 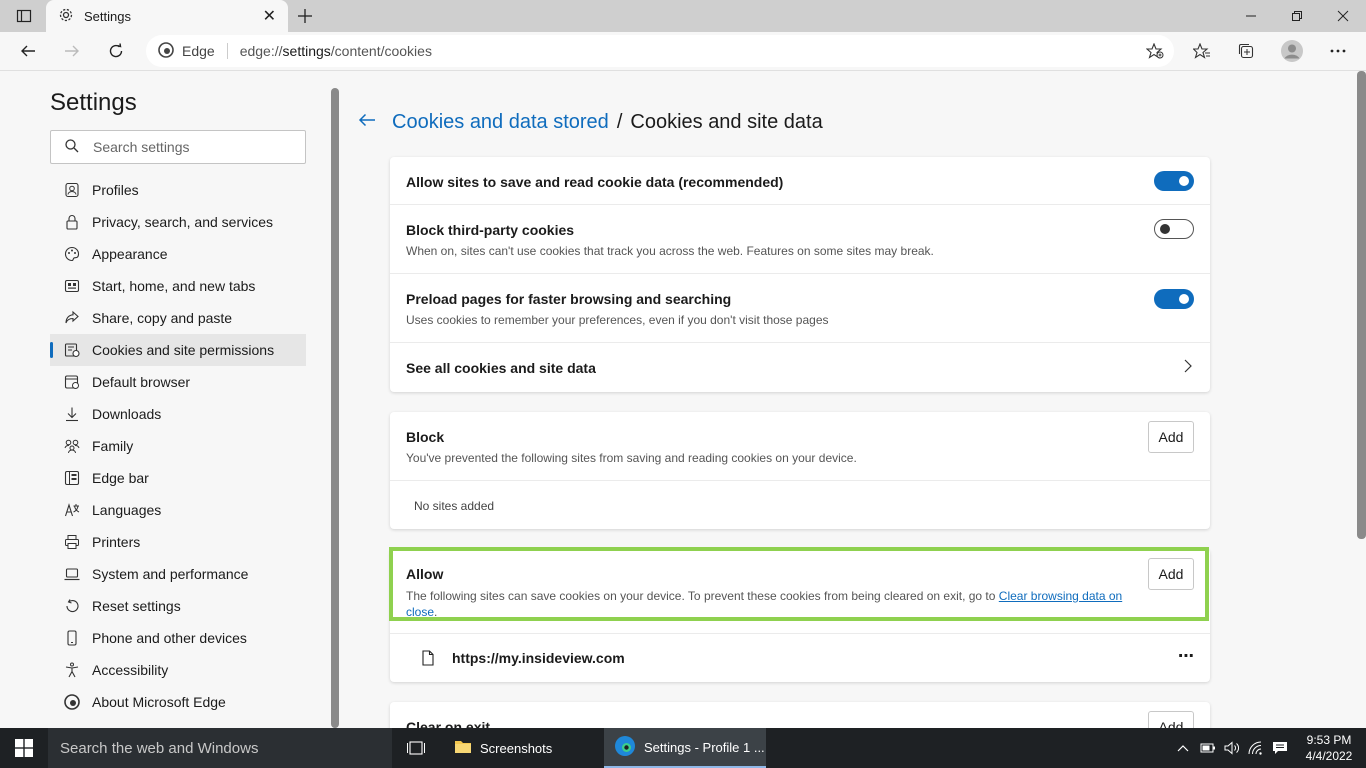 What do you see at coordinates (24, 748) in the screenshot?
I see `start-button` at bounding box center [24, 748].